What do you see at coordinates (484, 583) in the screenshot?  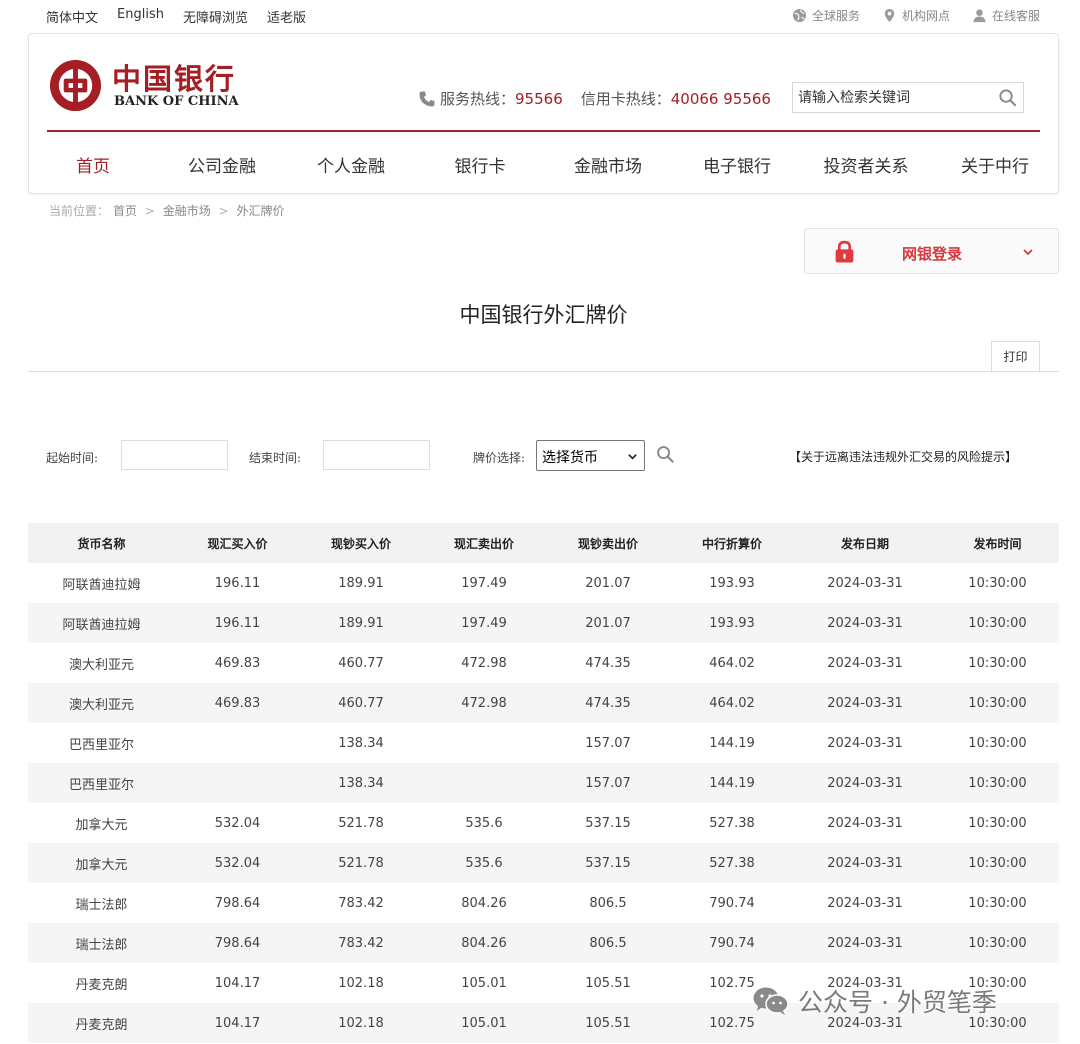 I see `spot-sell-price-cell: 197.49` at bounding box center [484, 583].